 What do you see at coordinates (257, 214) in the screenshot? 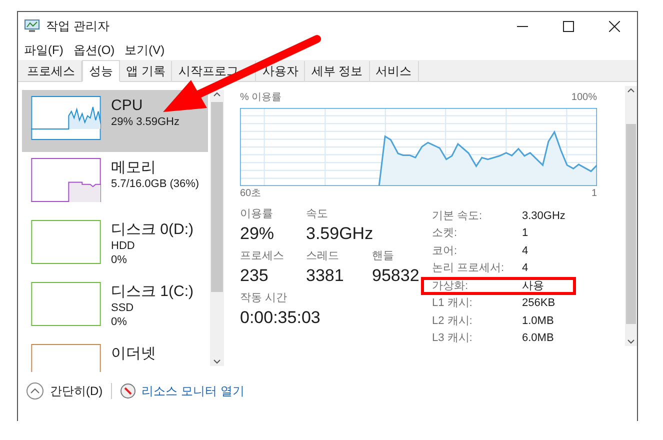
I see `stat-label: 이용률` at bounding box center [257, 214].